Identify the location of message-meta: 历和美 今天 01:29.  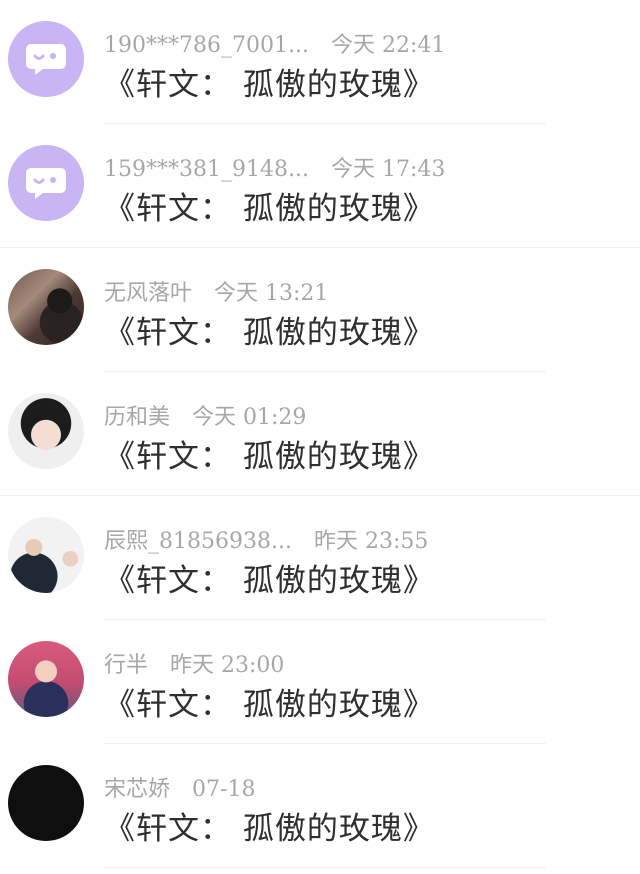
(205, 414).